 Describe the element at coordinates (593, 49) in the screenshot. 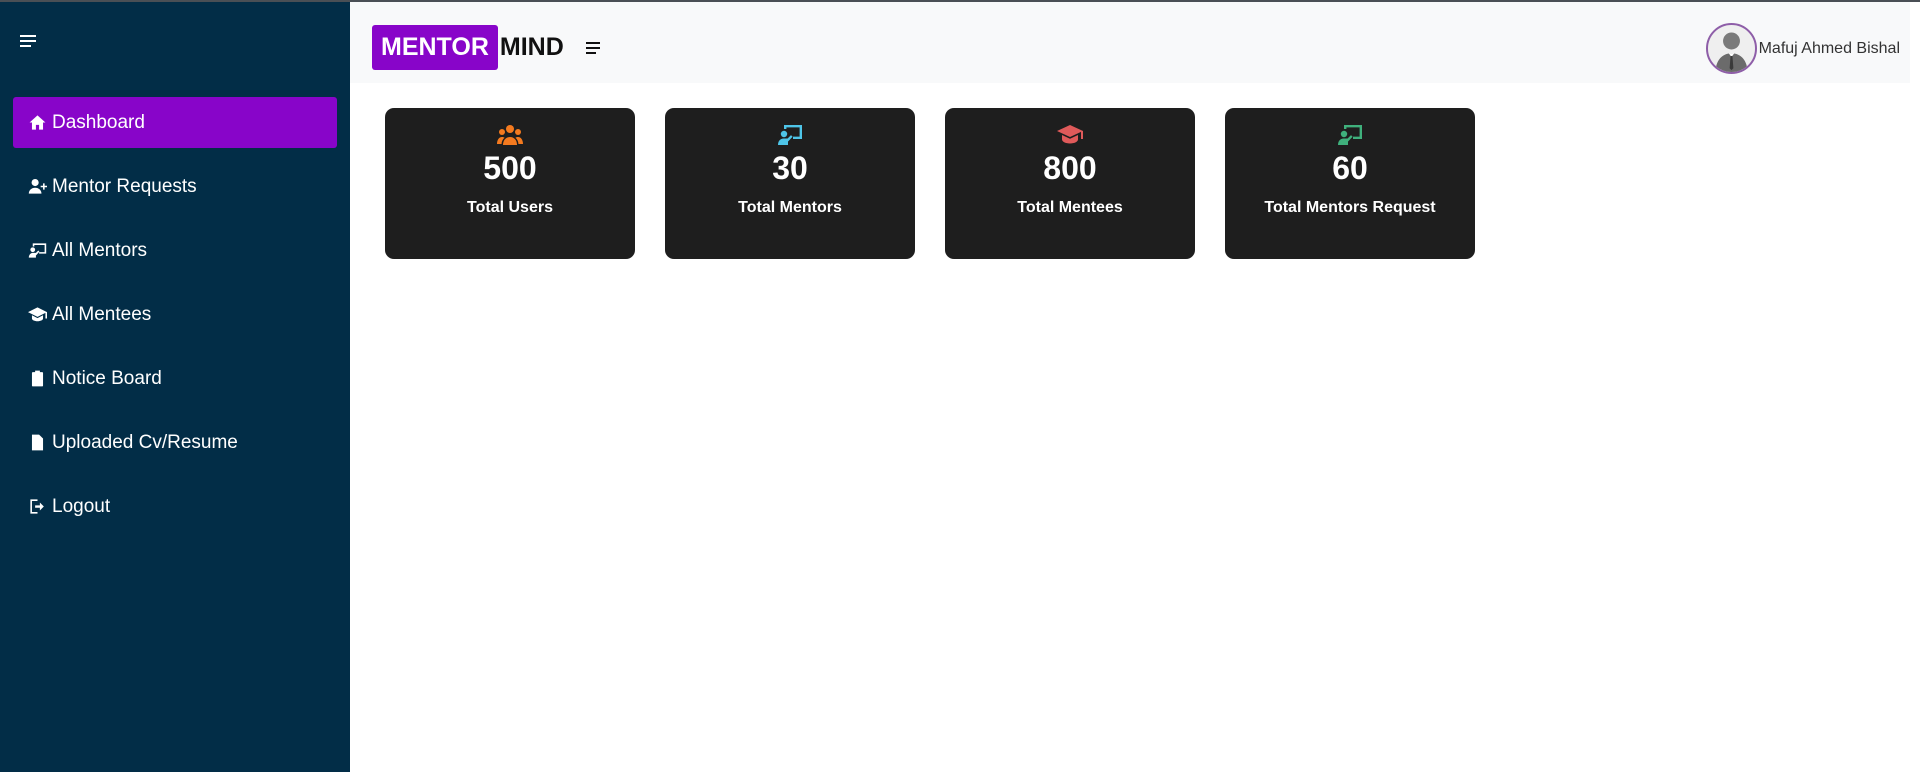

I see `header-menu-toggle` at that location.